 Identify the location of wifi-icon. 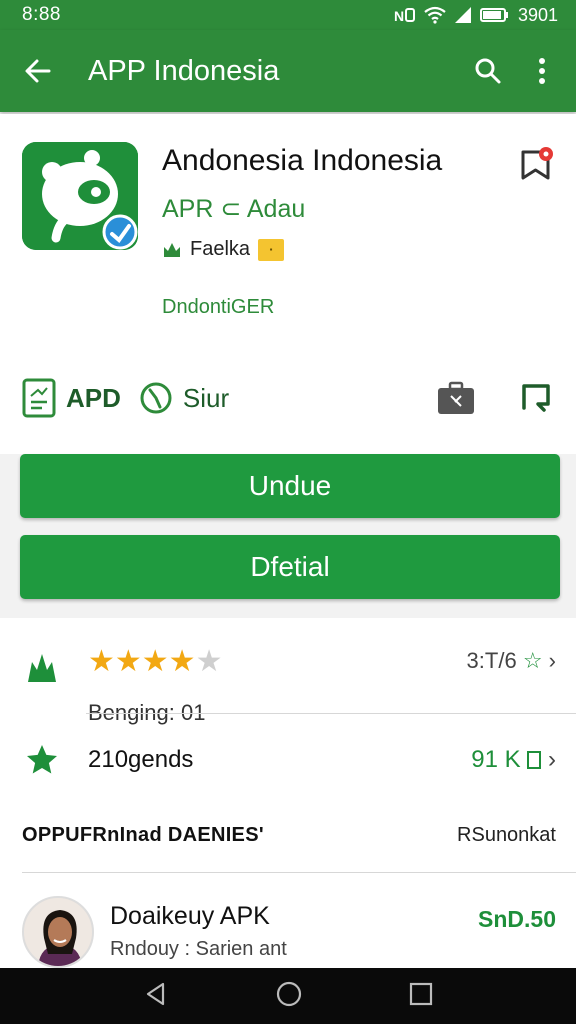
(435, 15).